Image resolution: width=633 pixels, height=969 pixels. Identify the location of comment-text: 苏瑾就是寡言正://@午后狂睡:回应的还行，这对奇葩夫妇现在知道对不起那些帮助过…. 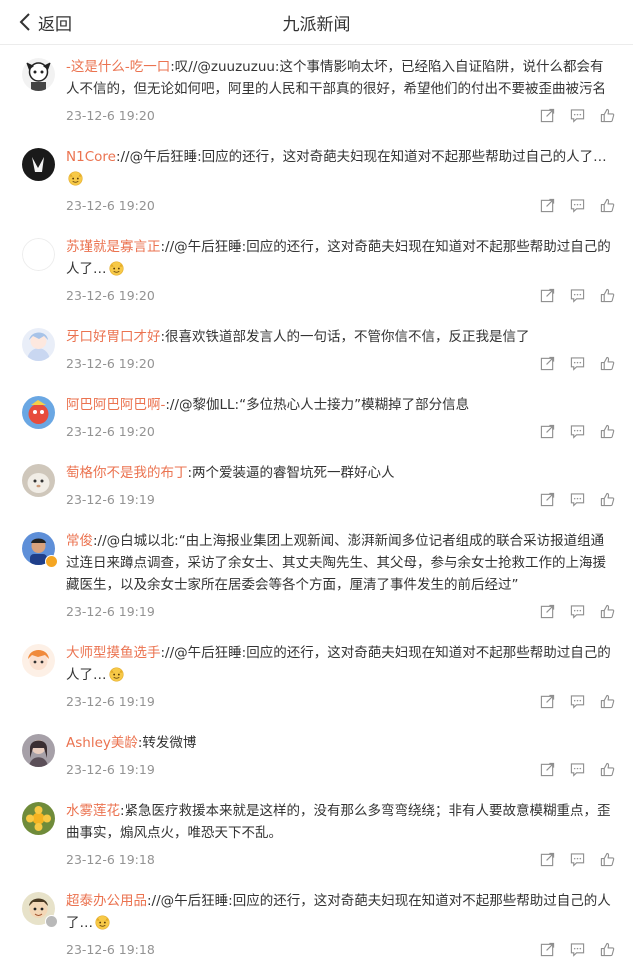
(338, 258).